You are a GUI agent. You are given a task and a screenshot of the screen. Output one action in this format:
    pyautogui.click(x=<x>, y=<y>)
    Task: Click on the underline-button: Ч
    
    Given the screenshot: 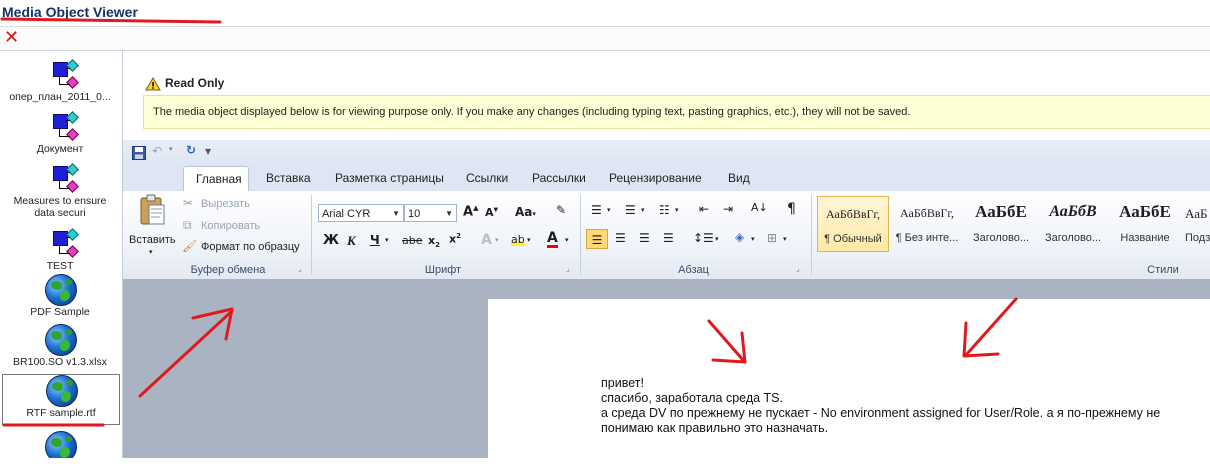 What is the action you would take?
    pyautogui.click(x=375, y=240)
    